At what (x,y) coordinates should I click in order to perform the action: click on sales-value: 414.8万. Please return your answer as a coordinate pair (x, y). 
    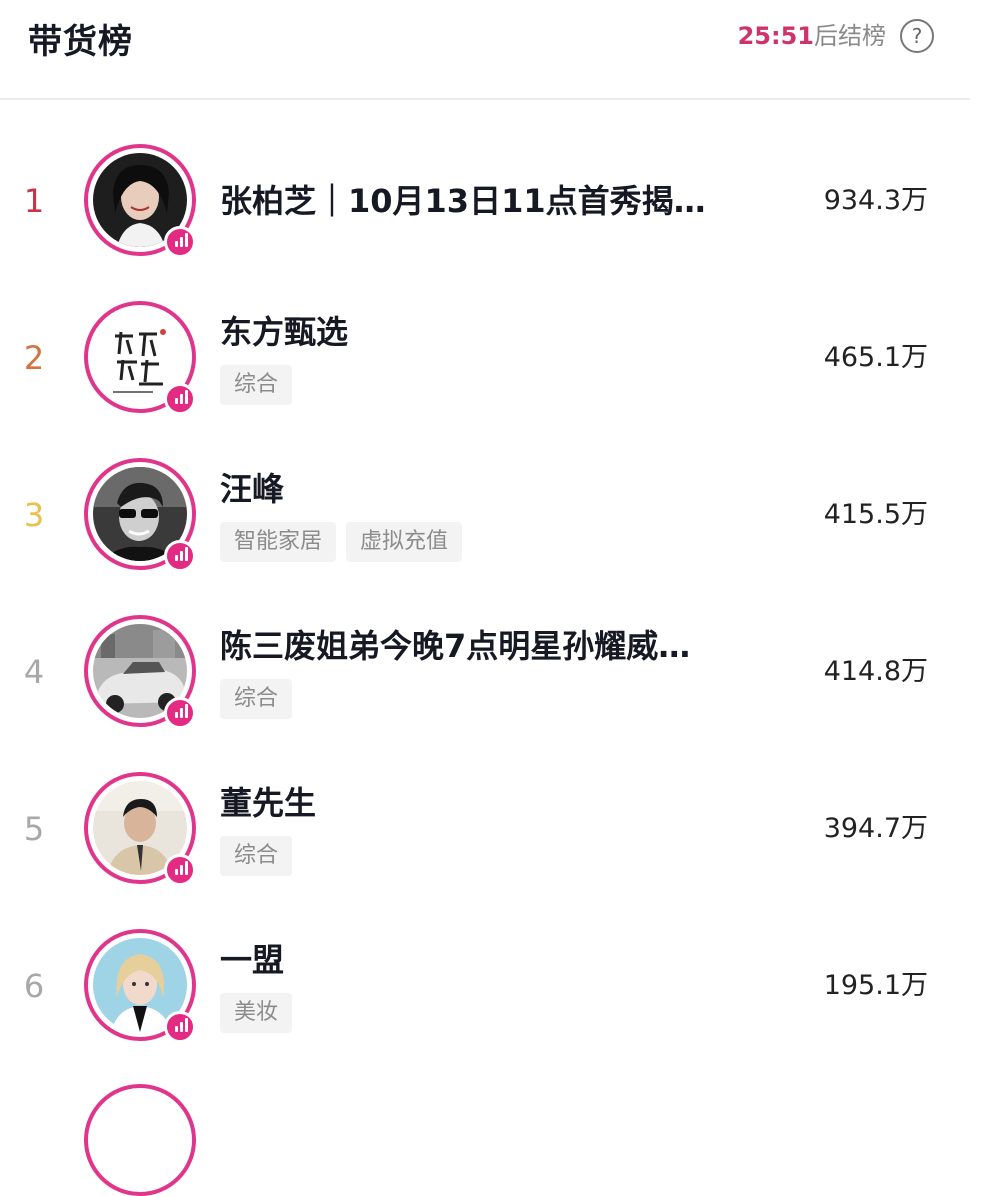
    Looking at the image, I should click on (875, 671).